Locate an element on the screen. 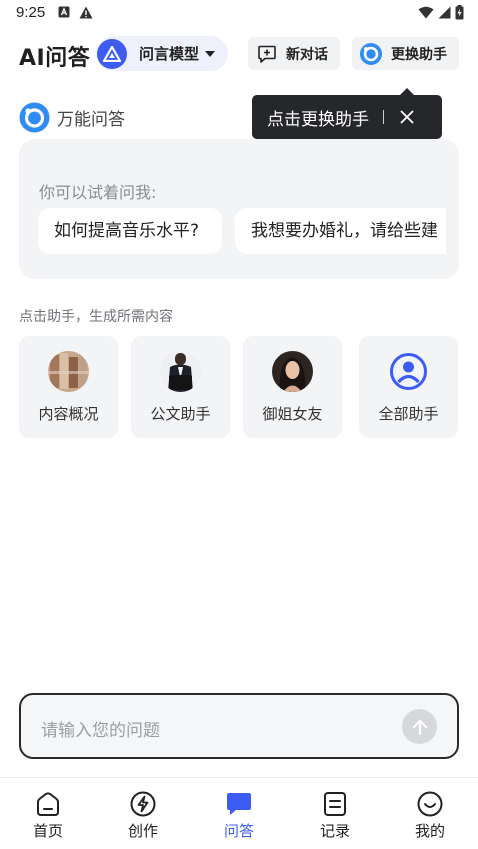 The height and width of the screenshot is (849, 478). assistant-name: 万能问答 is located at coordinates (91, 119).